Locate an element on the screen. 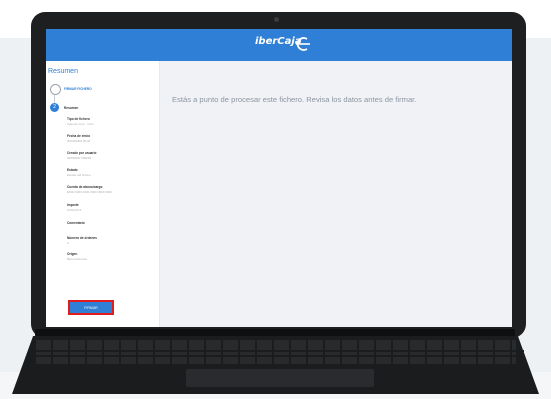 This screenshot has width=551, height=399. app-header: iberCaja is located at coordinates (279, 45).